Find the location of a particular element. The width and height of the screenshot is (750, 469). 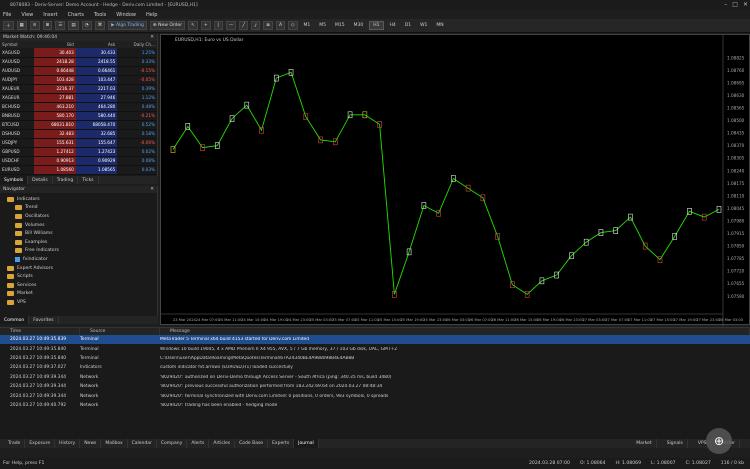

tab-ticks: Ticks is located at coordinates (88, 180).